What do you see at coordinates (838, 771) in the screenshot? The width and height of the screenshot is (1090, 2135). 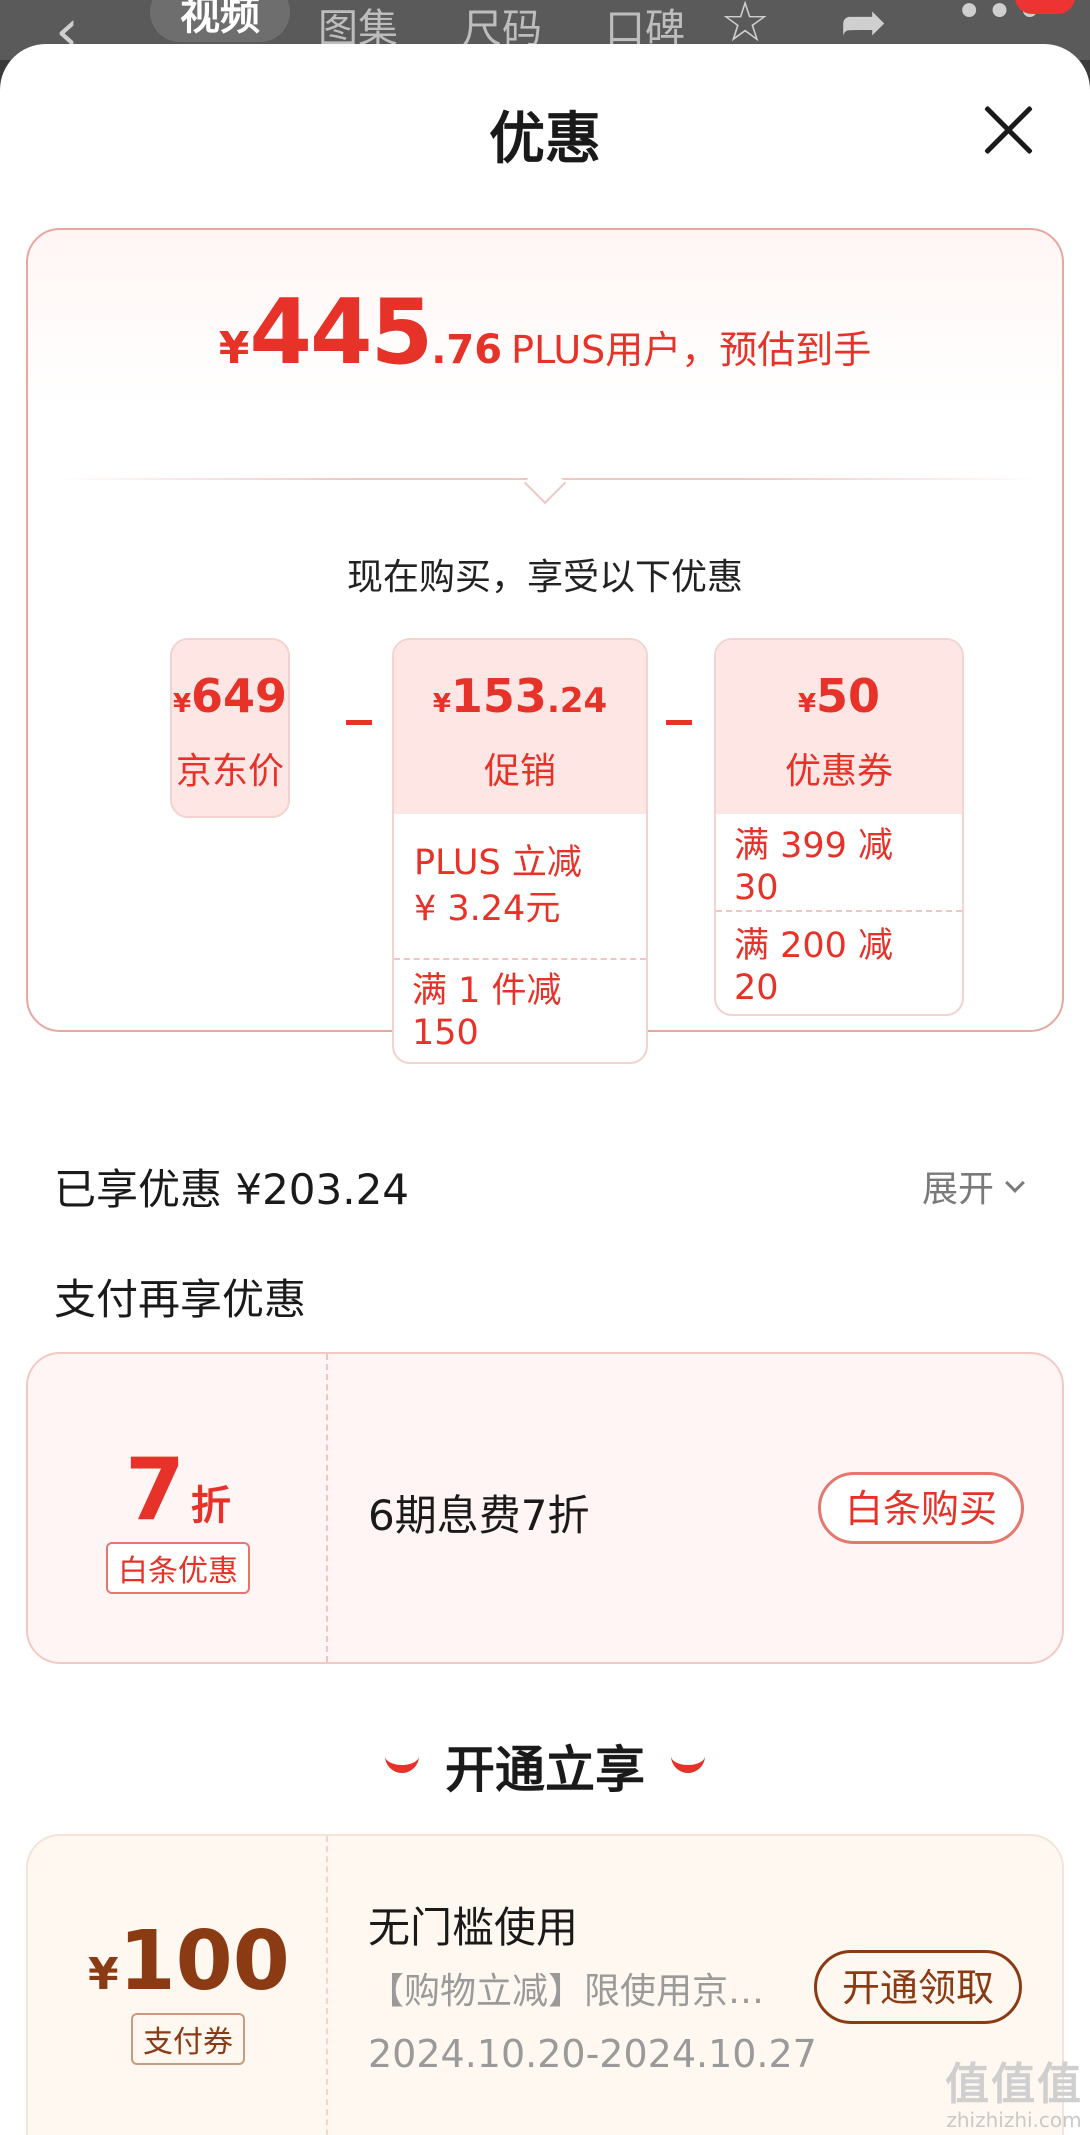 I see `coupon-label: 优惠券` at bounding box center [838, 771].